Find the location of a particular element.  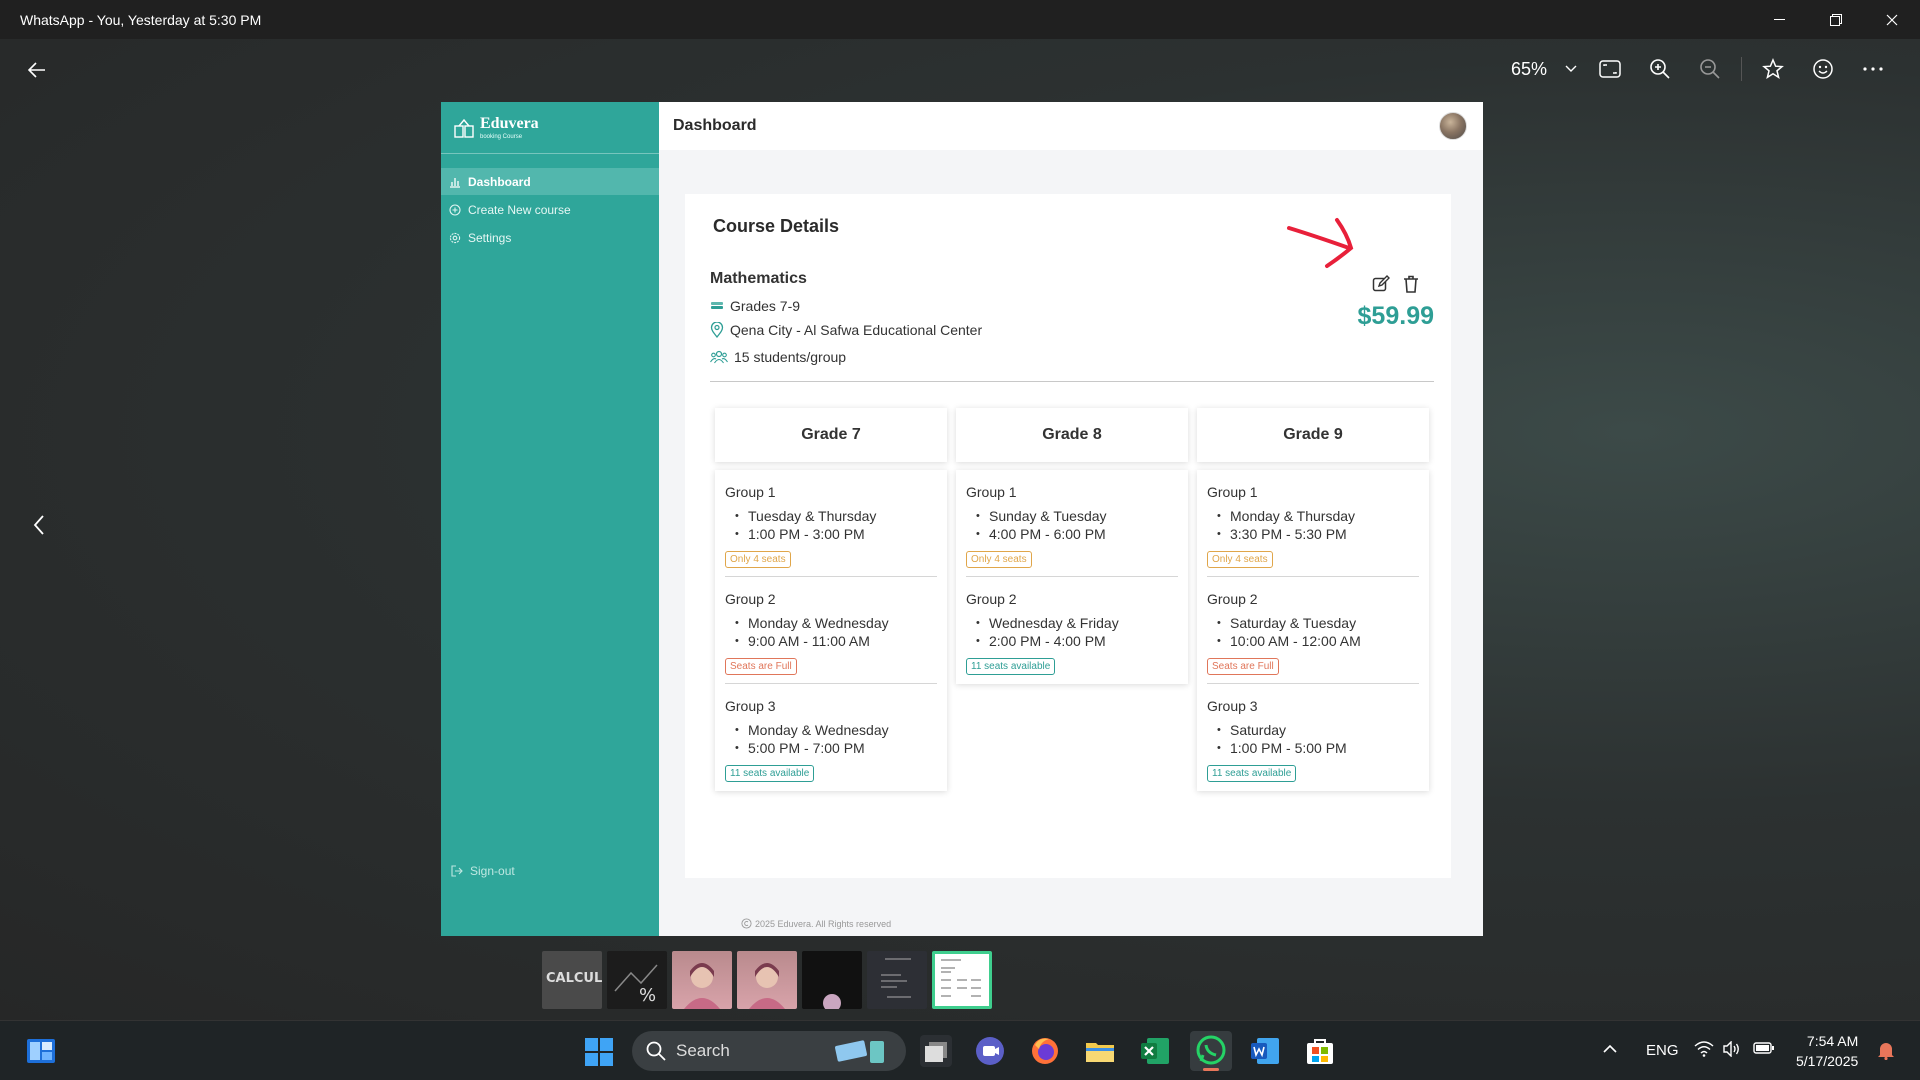

window-controls is located at coordinates (1836, 19).